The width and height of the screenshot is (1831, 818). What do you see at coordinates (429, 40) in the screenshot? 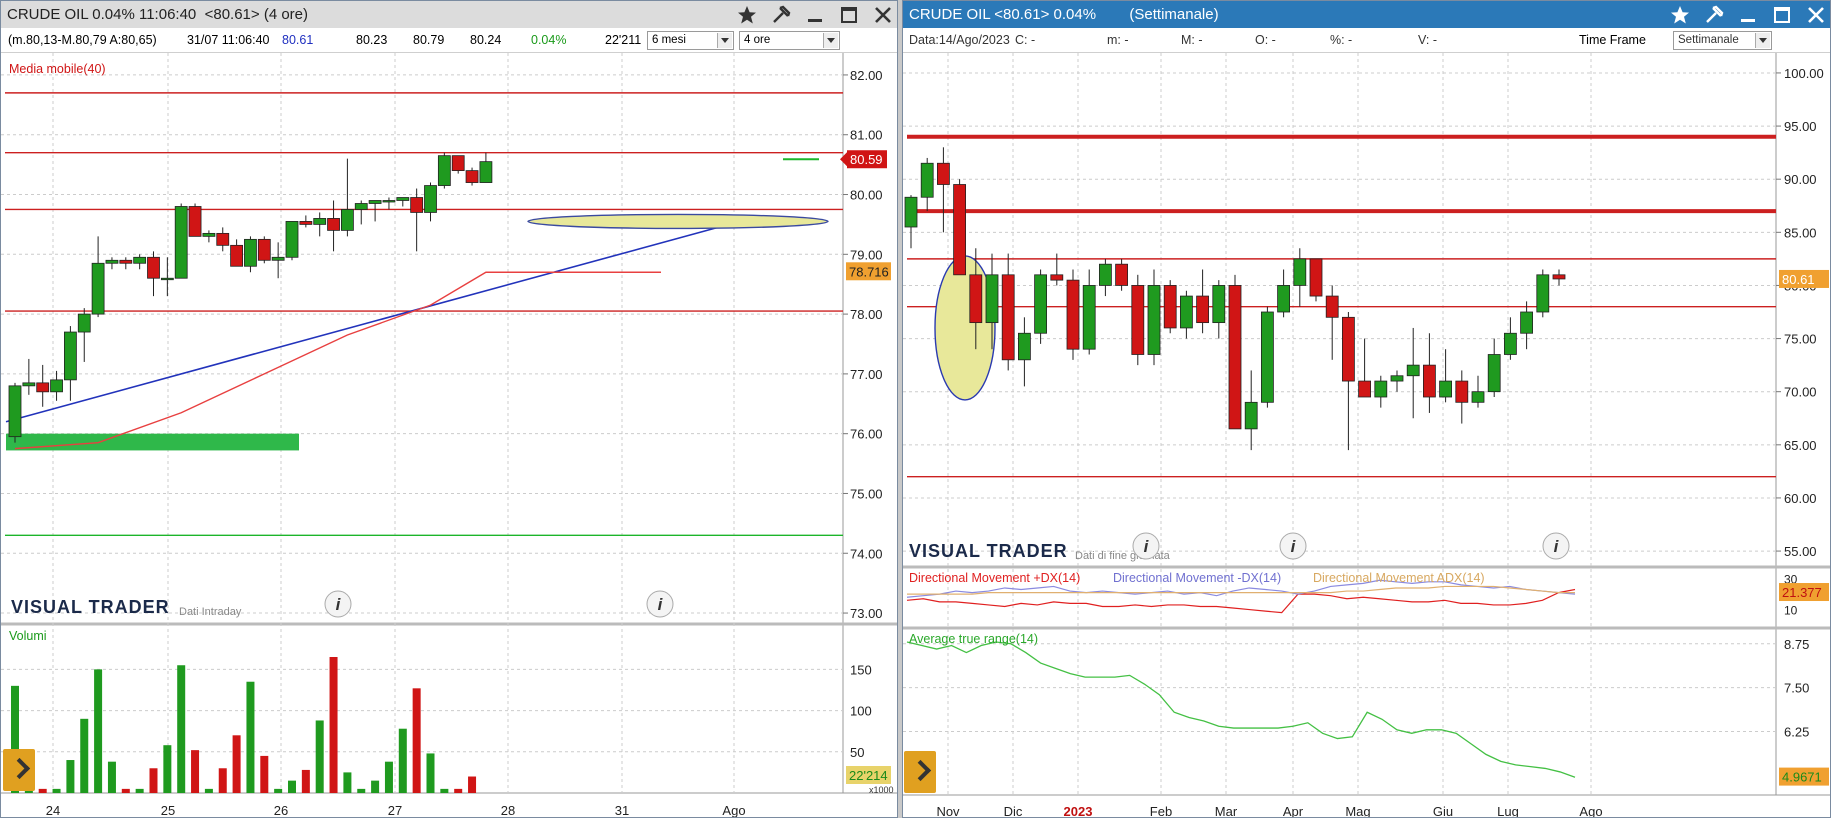
I see `value-2: 80.79` at bounding box center [429, 40].